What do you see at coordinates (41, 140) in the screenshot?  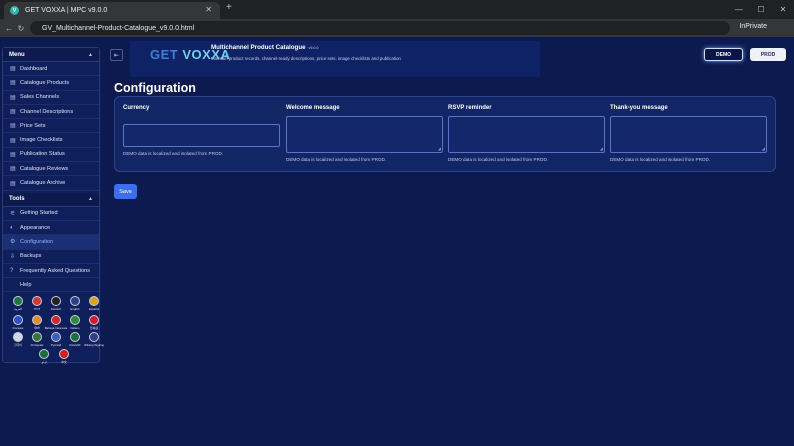 I see `sidebar-item-label: Image Checklists` at bounding box center [41, 140].